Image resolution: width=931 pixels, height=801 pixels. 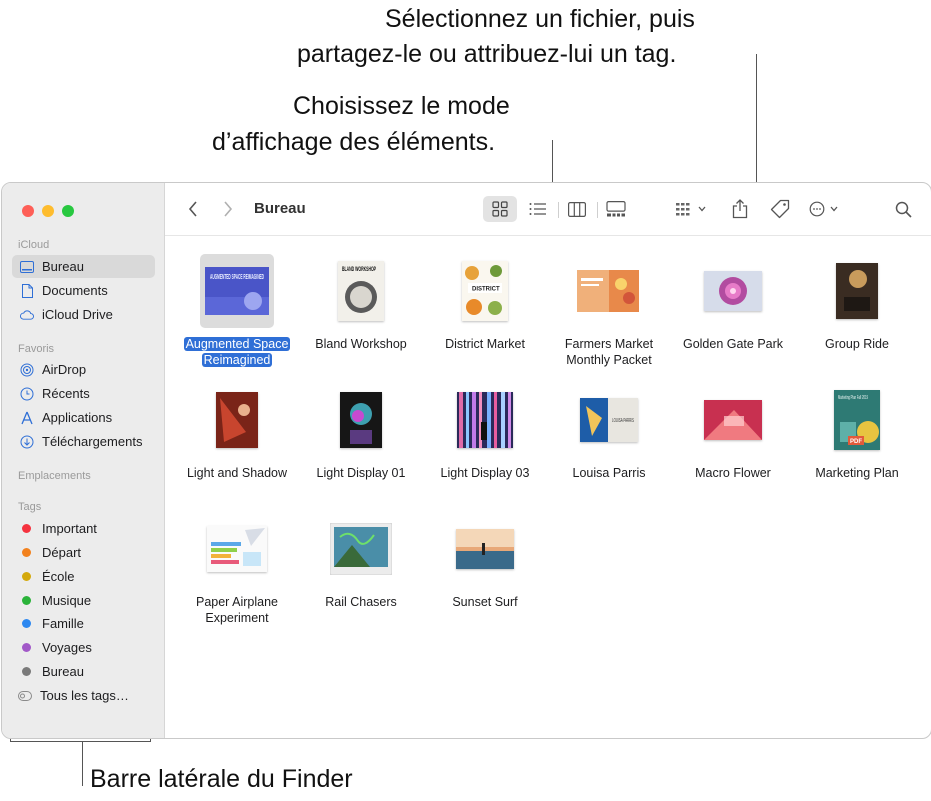 I want to click on list-view-button, so click(x=538, y=209).